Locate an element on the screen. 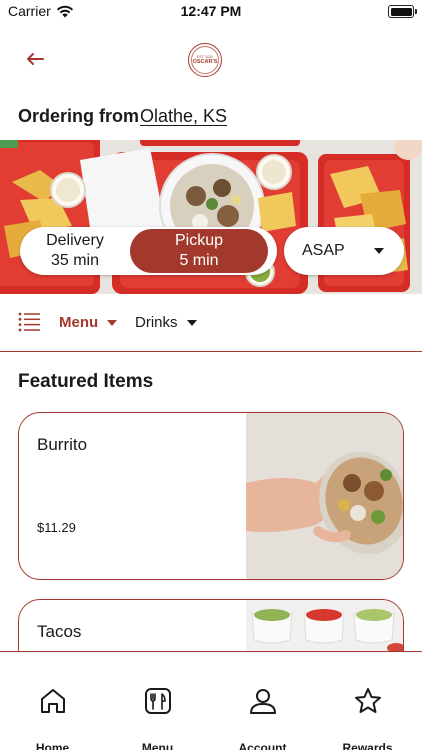 The width and height of the screenshot is (422, 750). tab-rewards-label: Rewards is located at coordinates (367, 745).